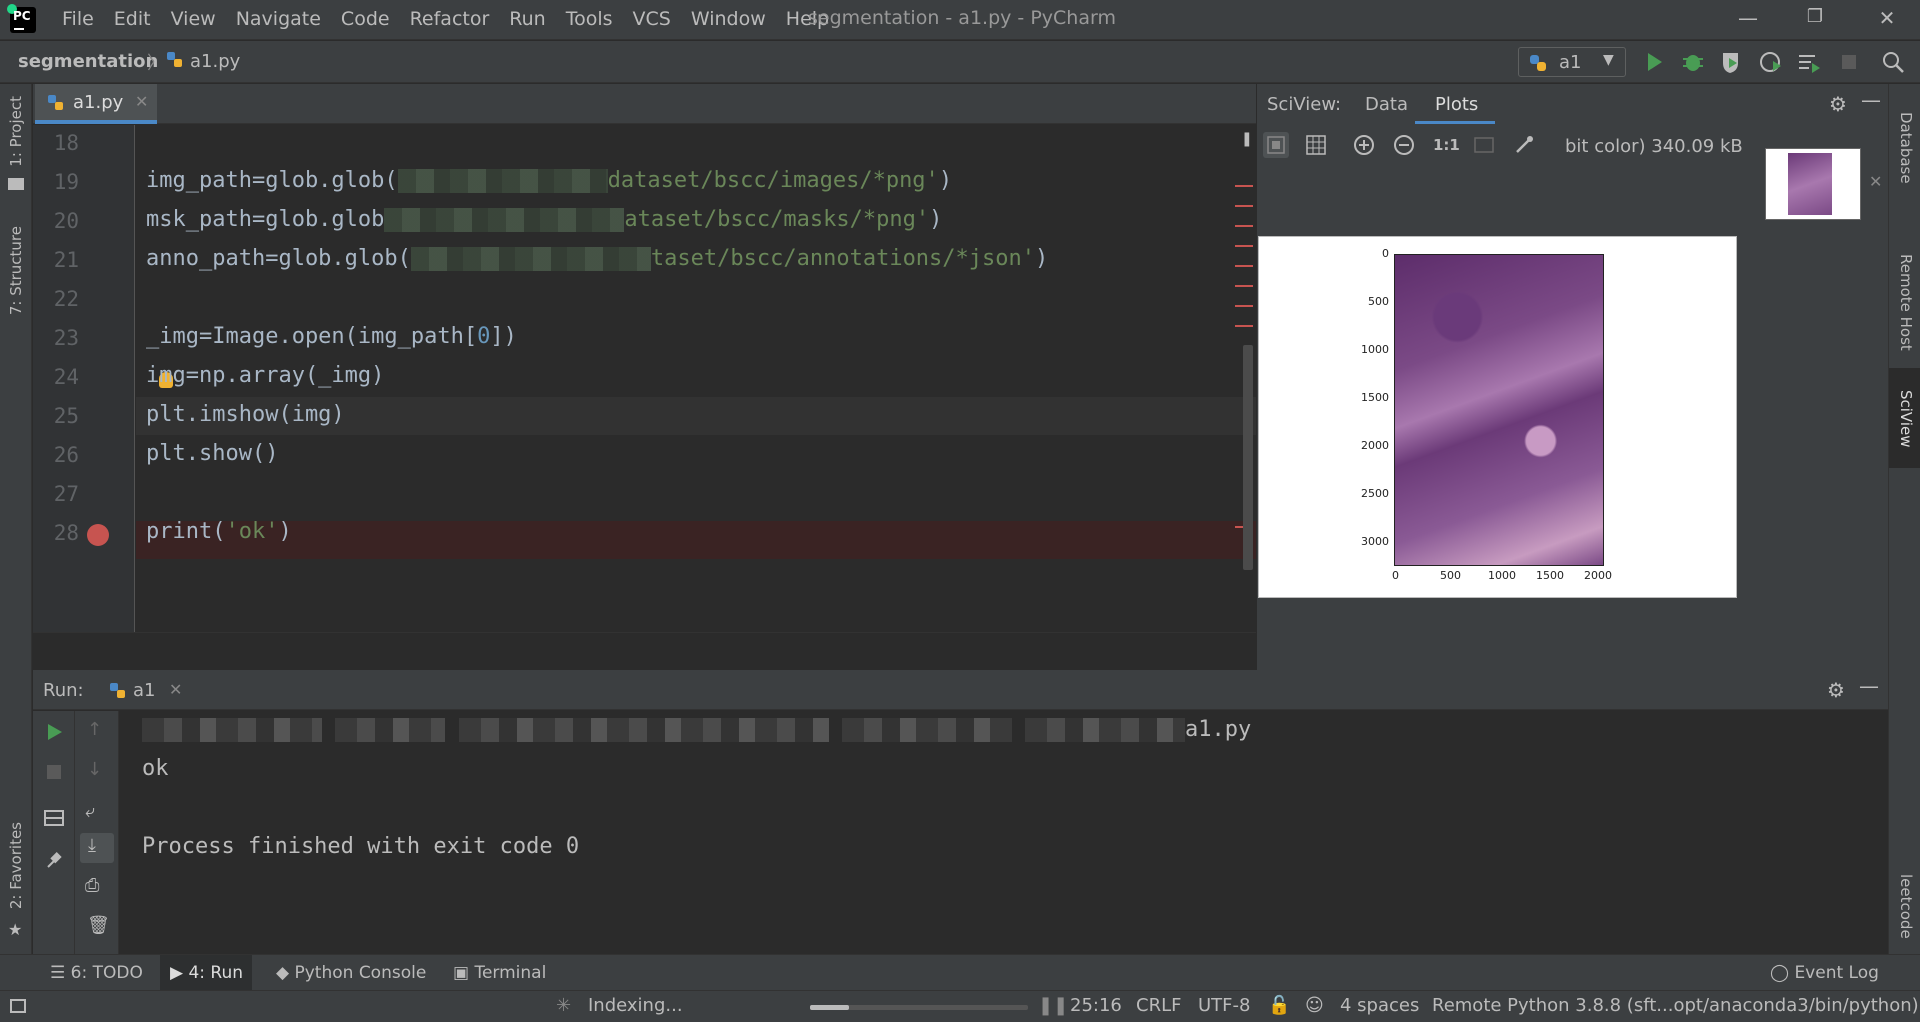 The image size is (1920, 1022). I want to click on python-console-tool-button: ◆ Python Console, so click(351, 973).